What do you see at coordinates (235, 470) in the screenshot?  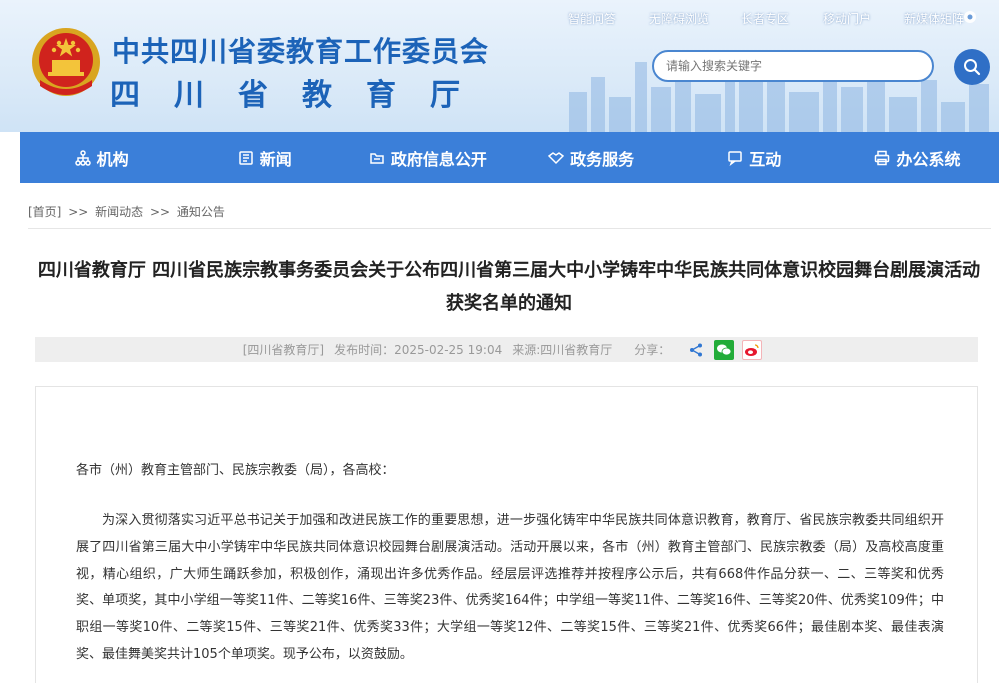 I see `article-salutation: 各市（州）教育主管部门、民族宗教委（局），各高校：` at bounding box center [235, 470].